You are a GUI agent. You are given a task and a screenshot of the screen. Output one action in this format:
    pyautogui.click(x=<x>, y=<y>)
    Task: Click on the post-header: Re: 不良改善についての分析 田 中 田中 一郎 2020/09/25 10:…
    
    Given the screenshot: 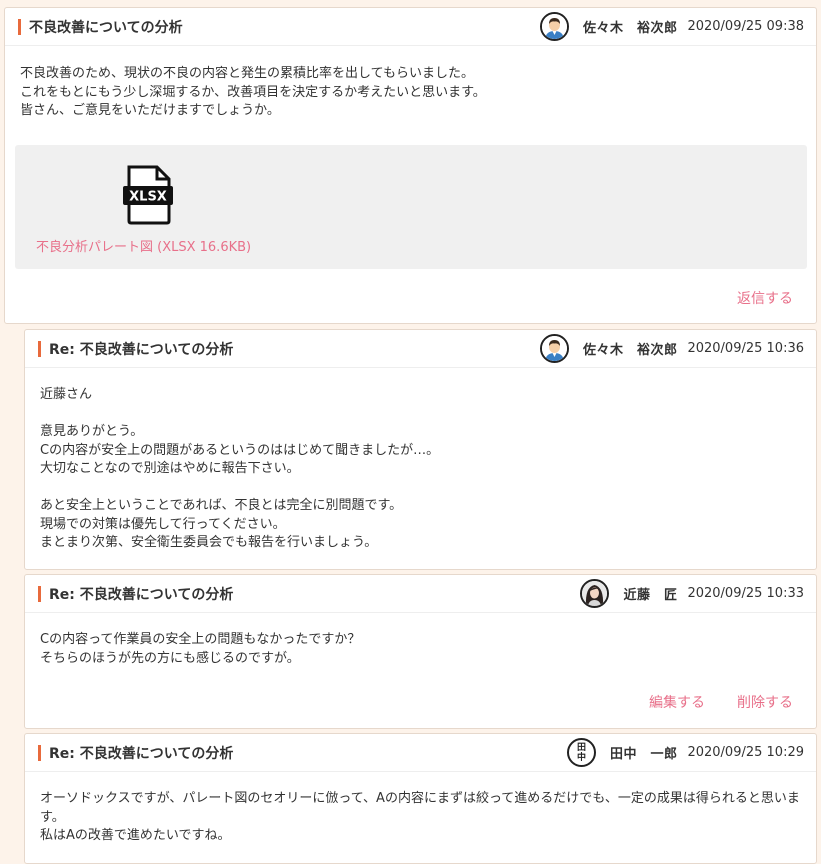 What is the action you would take?
    pyautogui.click(x=420, y=753)
    